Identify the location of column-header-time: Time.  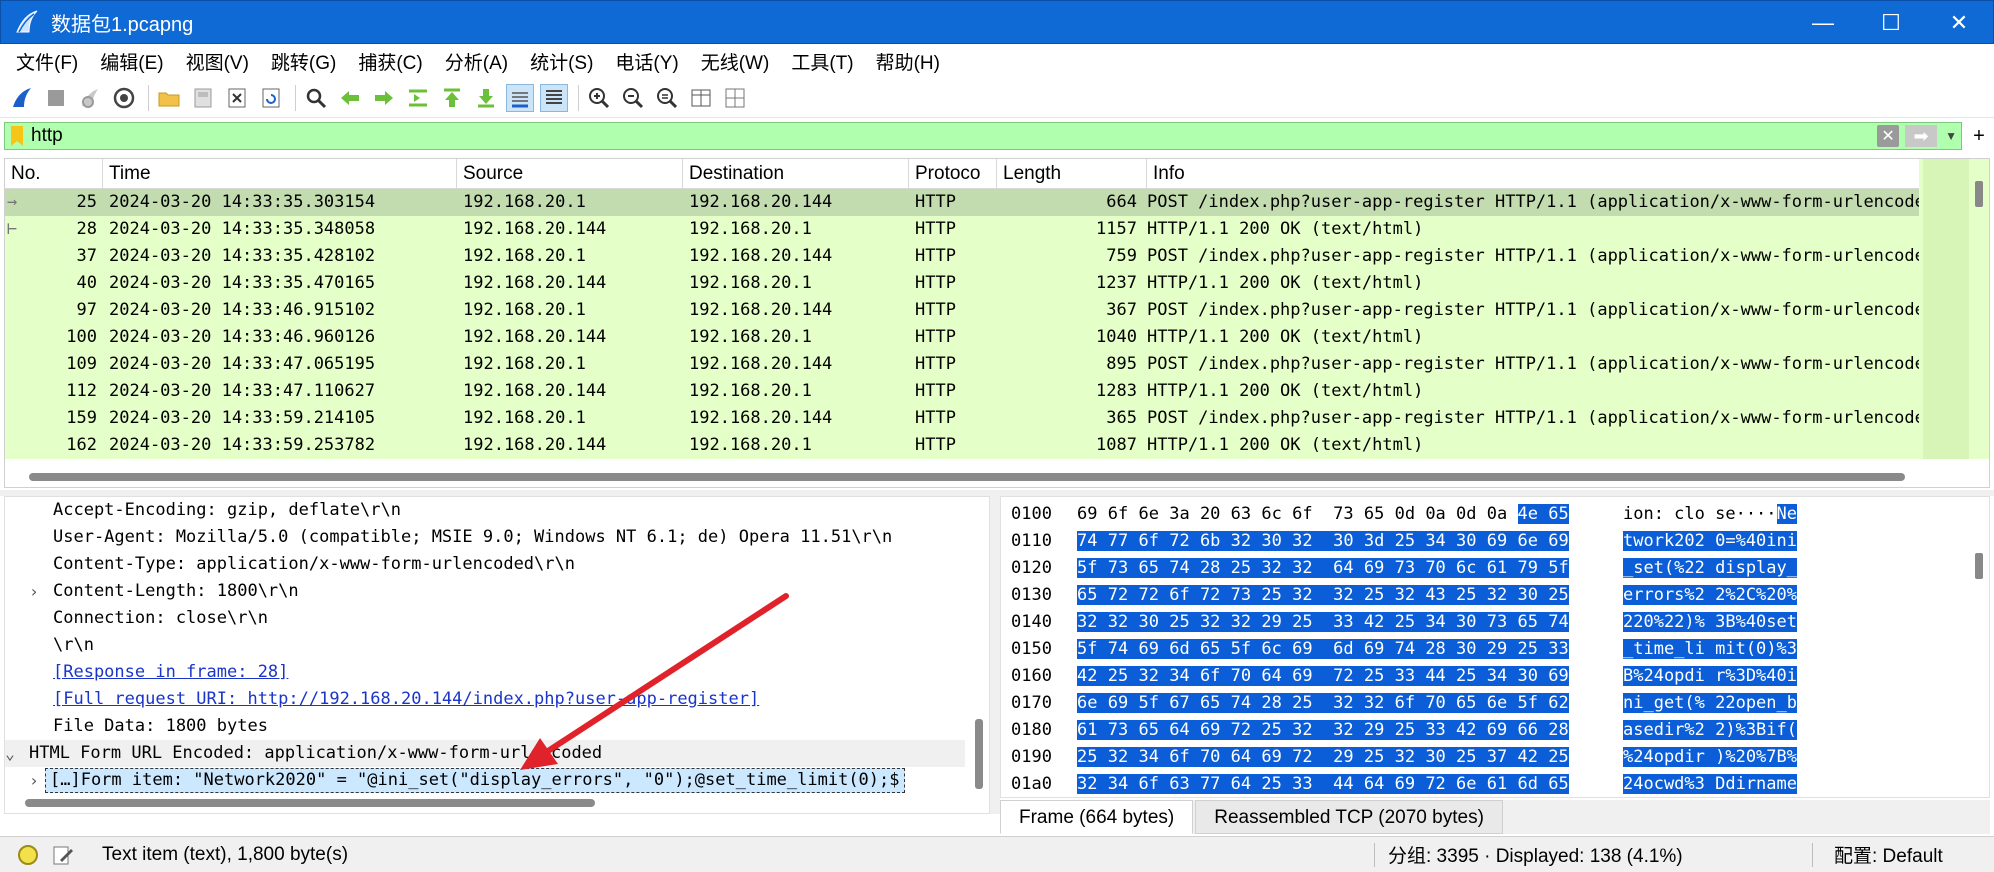
(280, 174).